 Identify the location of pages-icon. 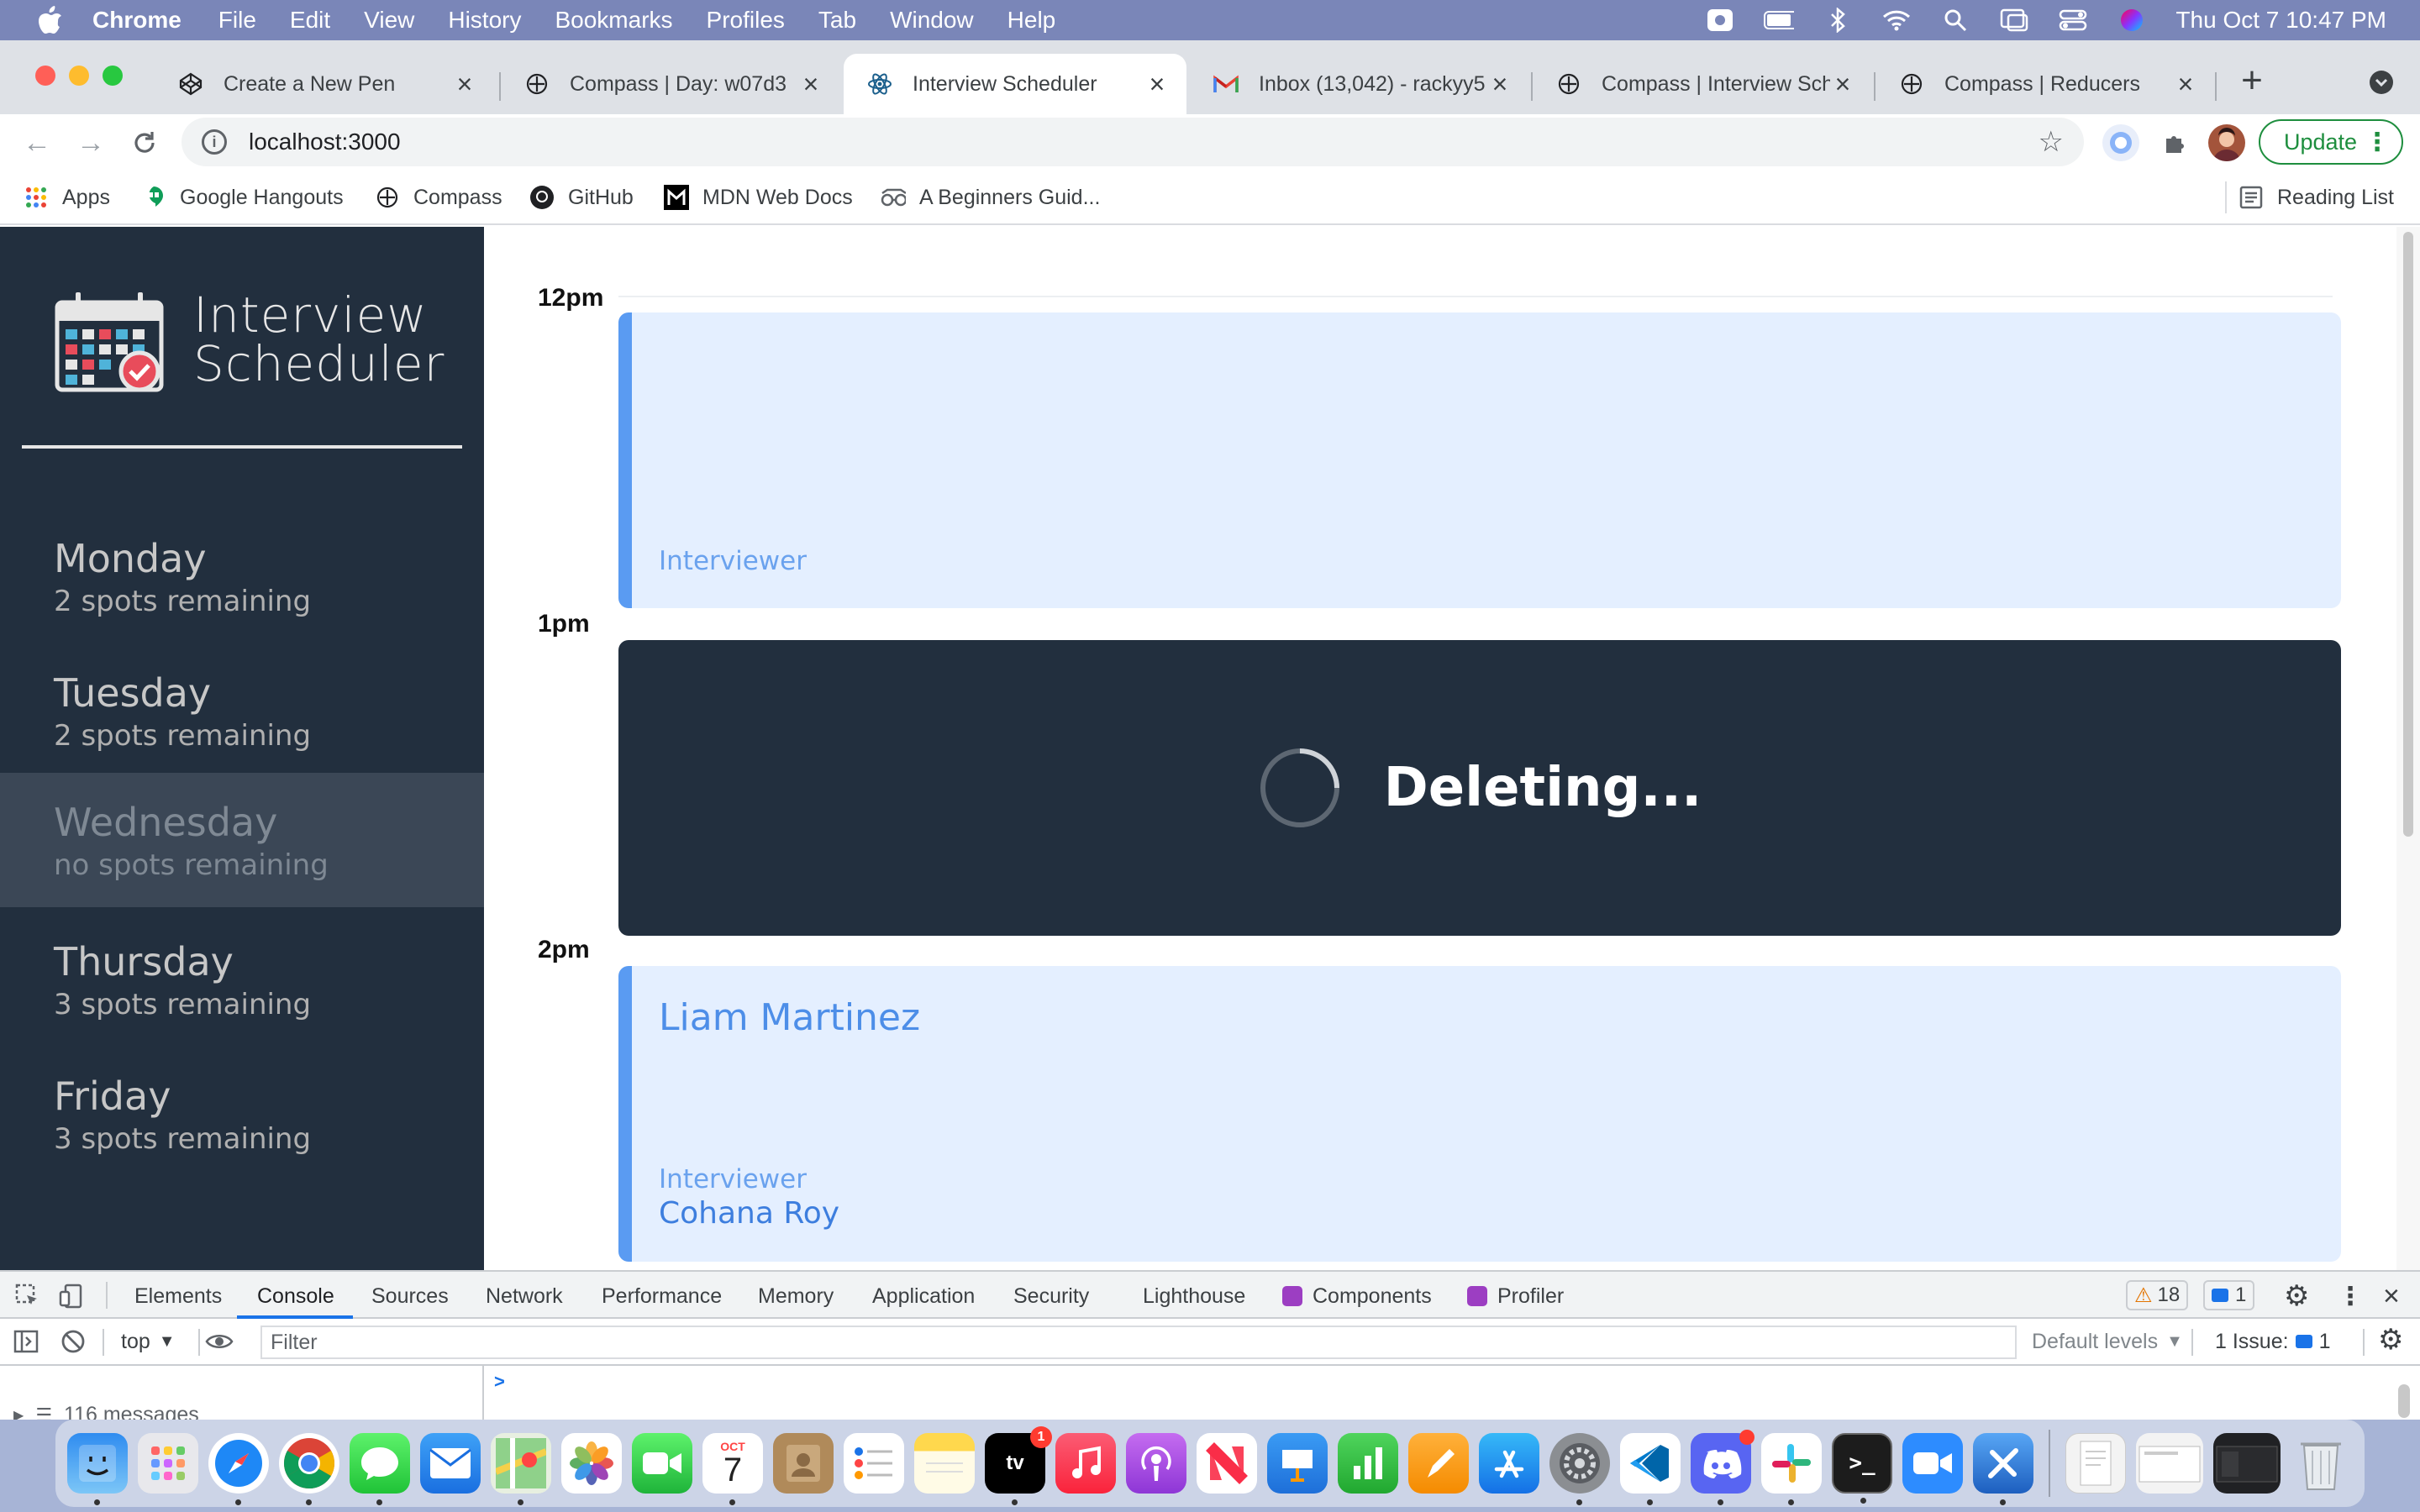
(1438, 1463).